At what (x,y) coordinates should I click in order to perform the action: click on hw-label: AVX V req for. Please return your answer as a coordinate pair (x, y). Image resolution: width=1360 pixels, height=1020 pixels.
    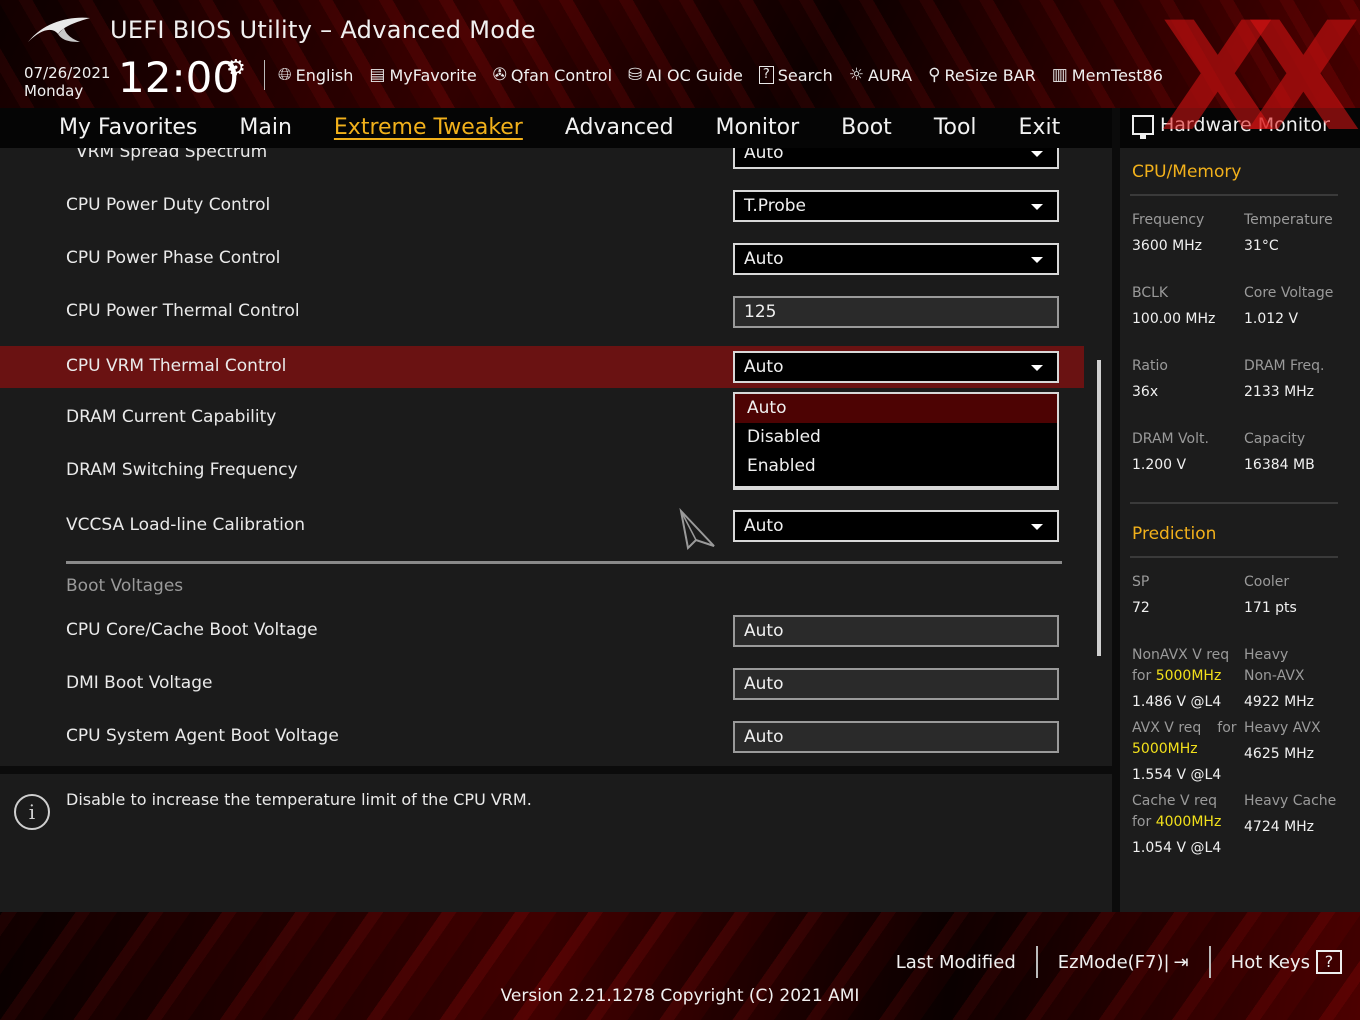
    Looking at the image, I should click on (1184, 728).